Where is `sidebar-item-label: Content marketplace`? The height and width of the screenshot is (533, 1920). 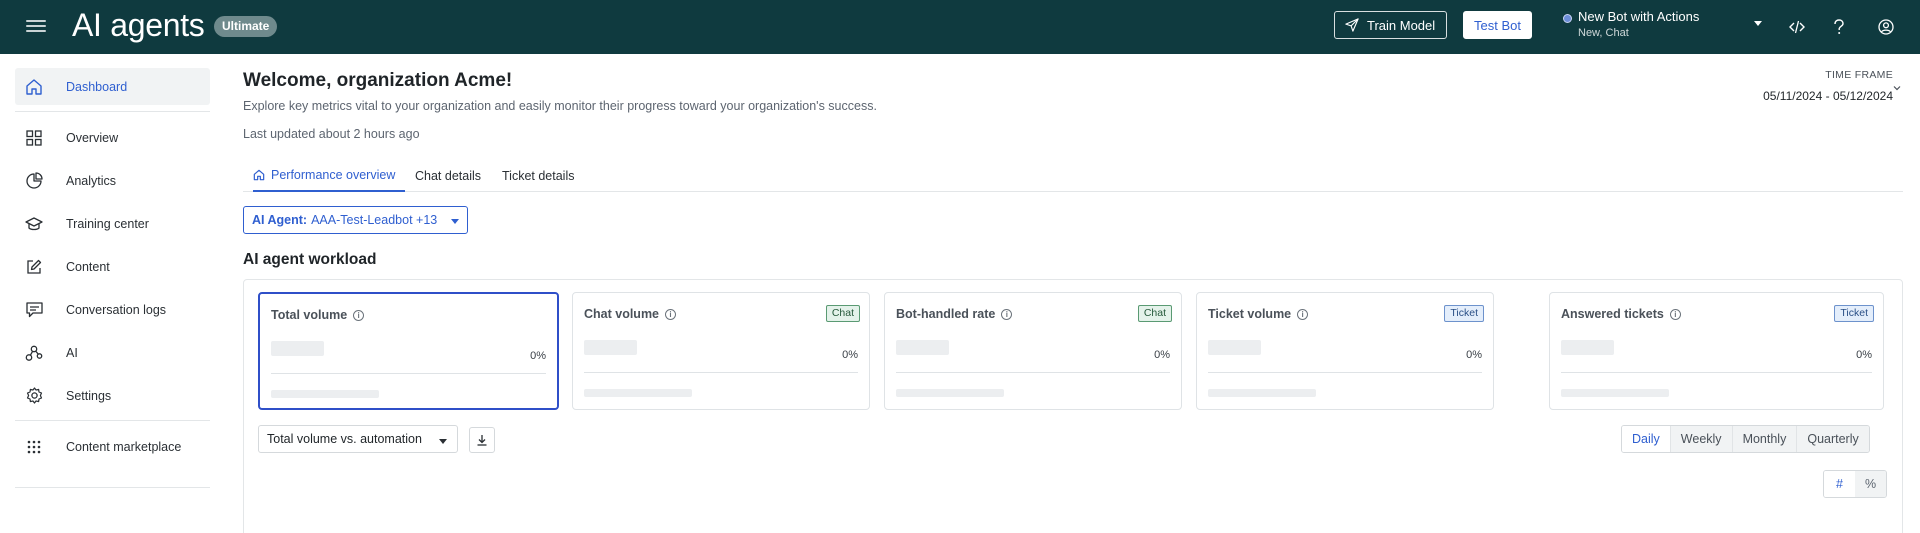
sidebar-item-label: Content marketplace is located at coordinates (124, 446).